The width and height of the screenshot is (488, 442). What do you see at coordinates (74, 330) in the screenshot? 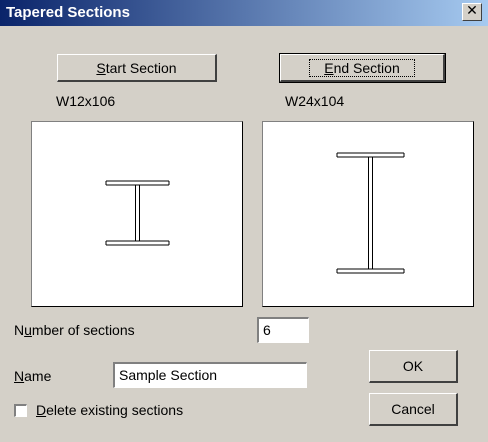
I see `number-of-sections-label: Number of sections` at bounding box center [74, 330].